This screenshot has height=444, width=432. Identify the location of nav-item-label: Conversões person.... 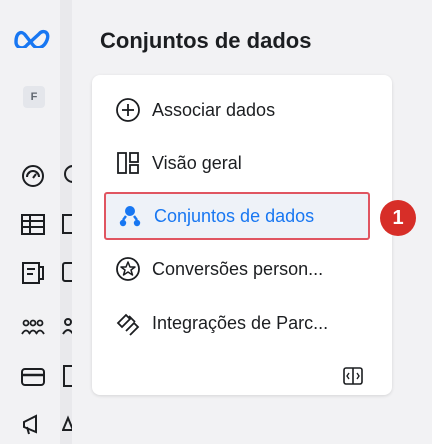
(238, 268).